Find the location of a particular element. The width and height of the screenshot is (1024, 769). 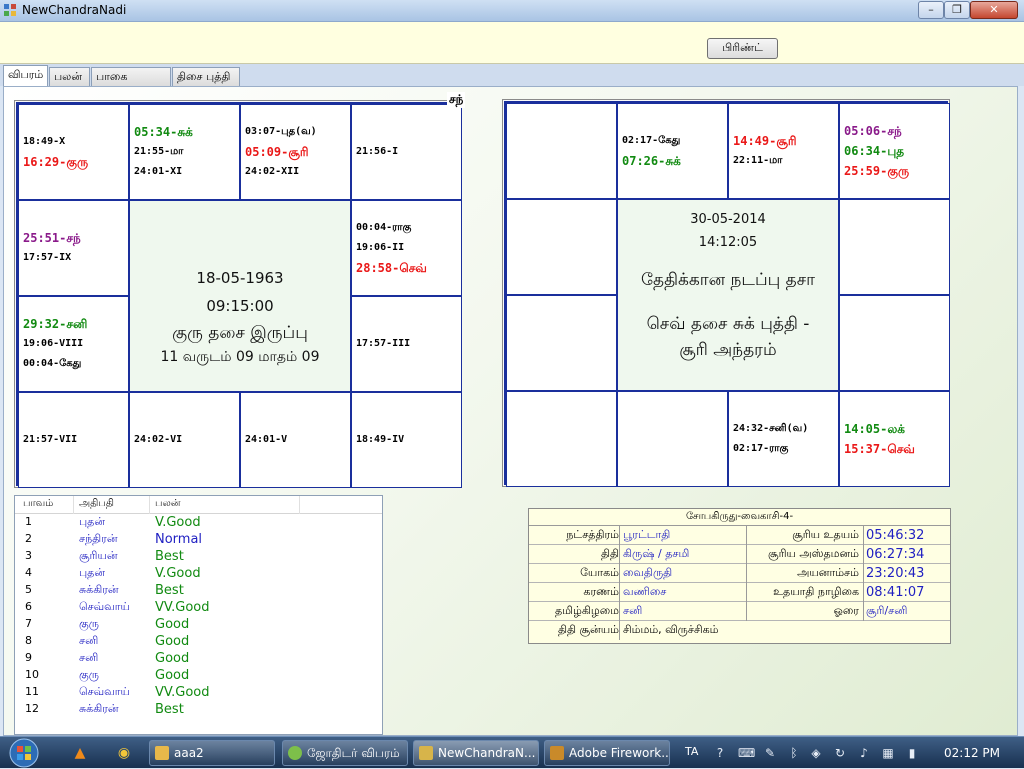

tab-degree-details: பாகை விபரம் is located at coordinates (131, 83).